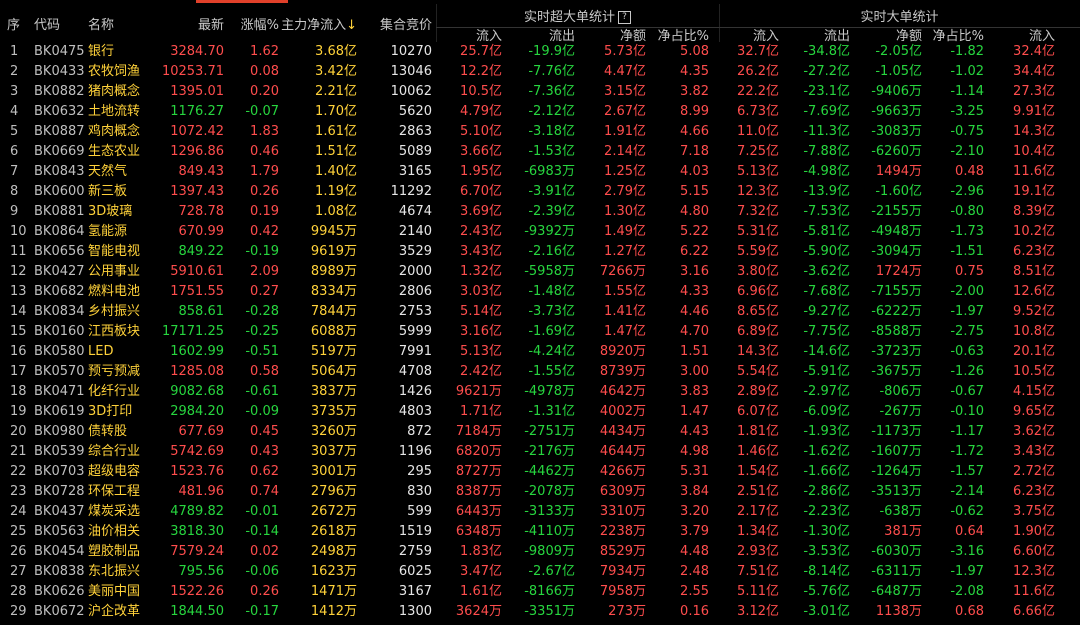 This screenshot has height=625, width=1080. What do you see at coordinates (197, 51) in the screenshot?
I see `cell-latest: 3284.70` at bounding box center [197, 51].